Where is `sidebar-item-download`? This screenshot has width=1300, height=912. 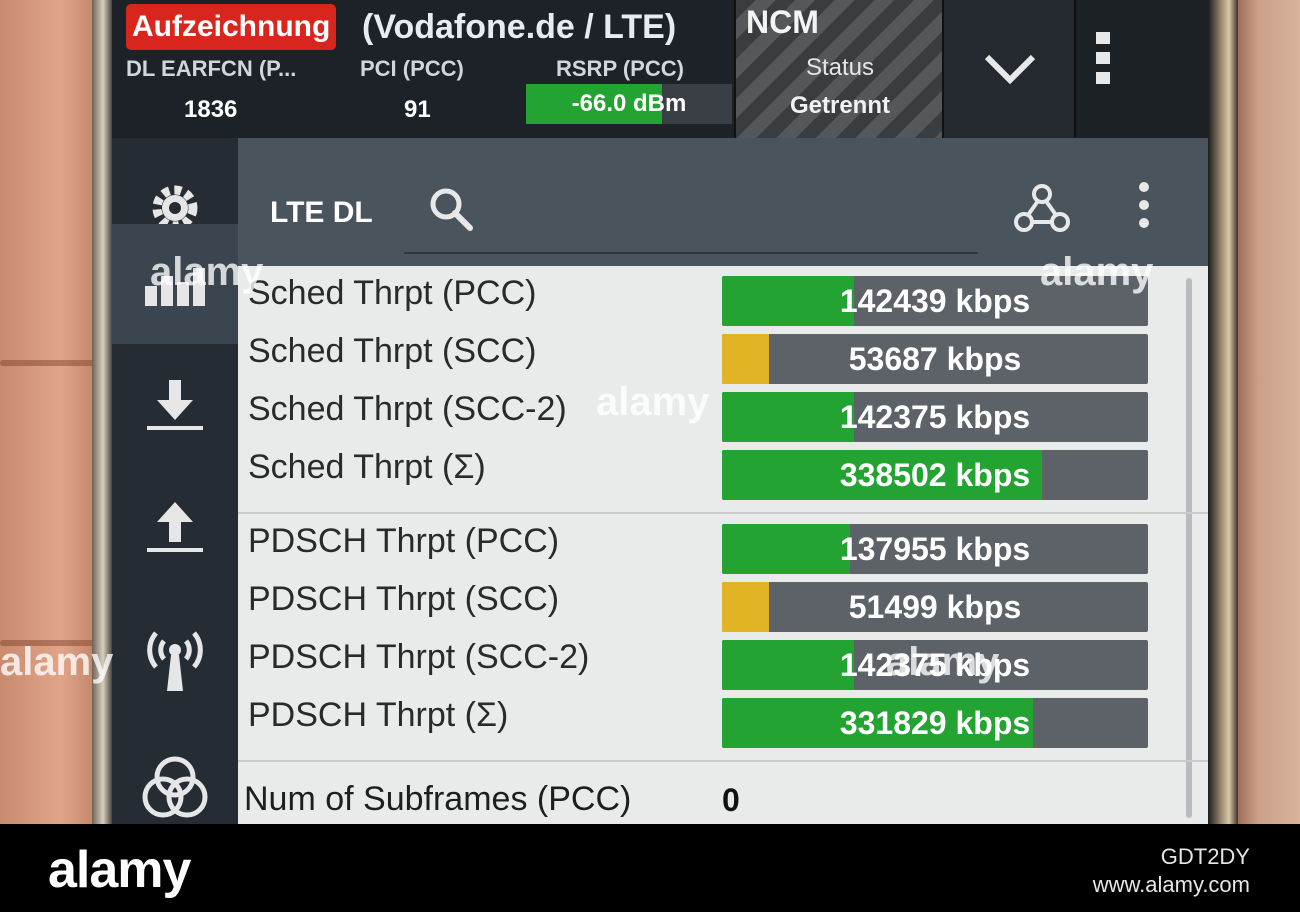 sidebar-item-download is located at coordinates (175, 406).